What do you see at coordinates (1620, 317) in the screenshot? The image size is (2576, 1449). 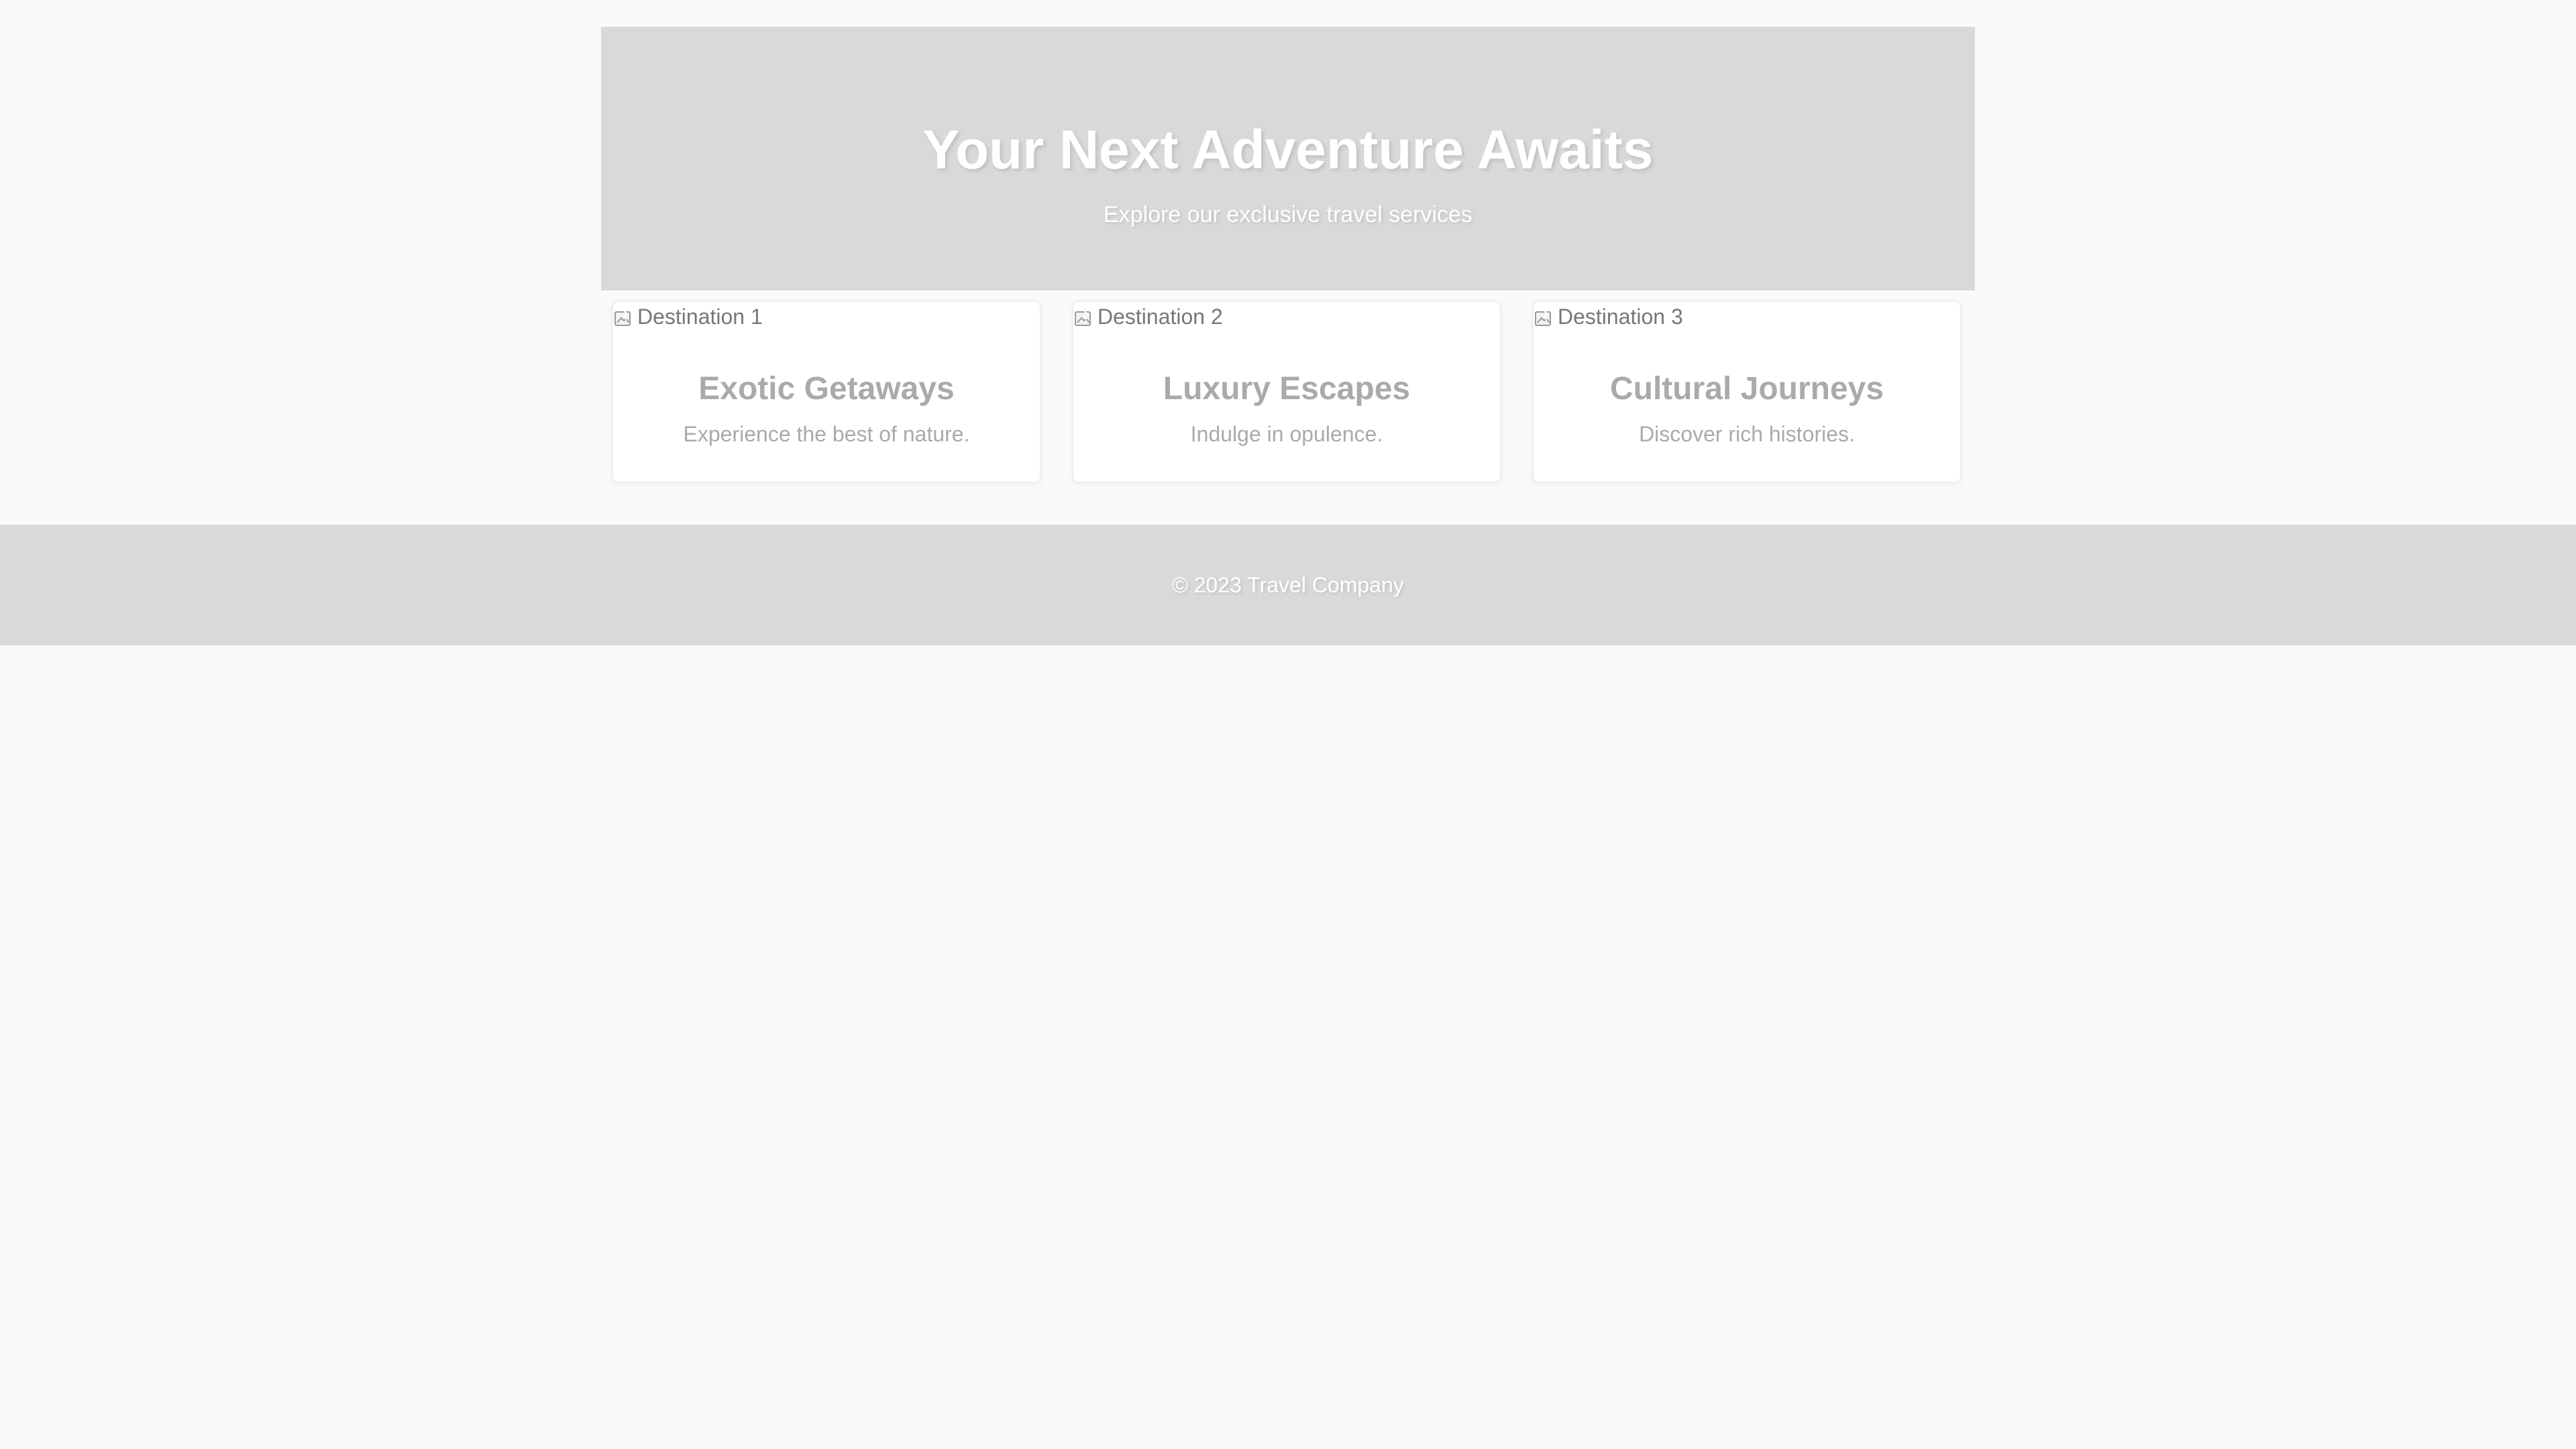 I see `destination-image-alt: Destination 3` at bounding box center [1620, 317].